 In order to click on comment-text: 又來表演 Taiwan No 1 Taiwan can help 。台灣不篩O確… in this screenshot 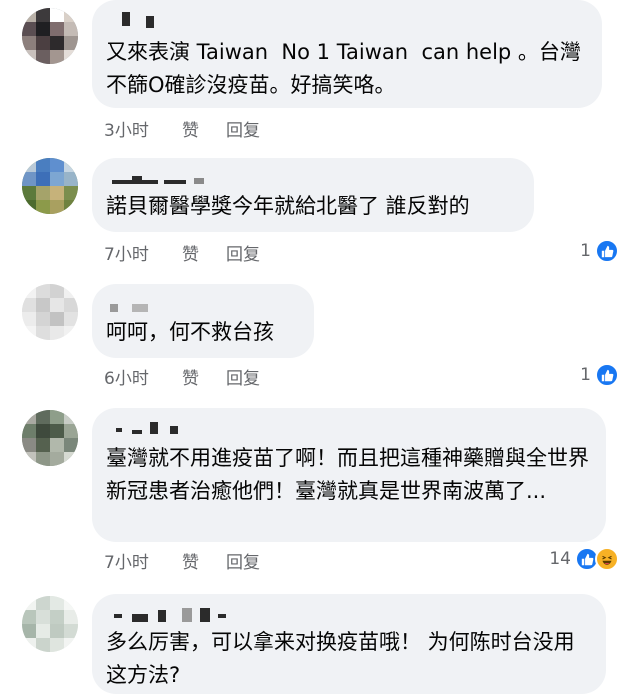, I will do `click(343, 68)`.